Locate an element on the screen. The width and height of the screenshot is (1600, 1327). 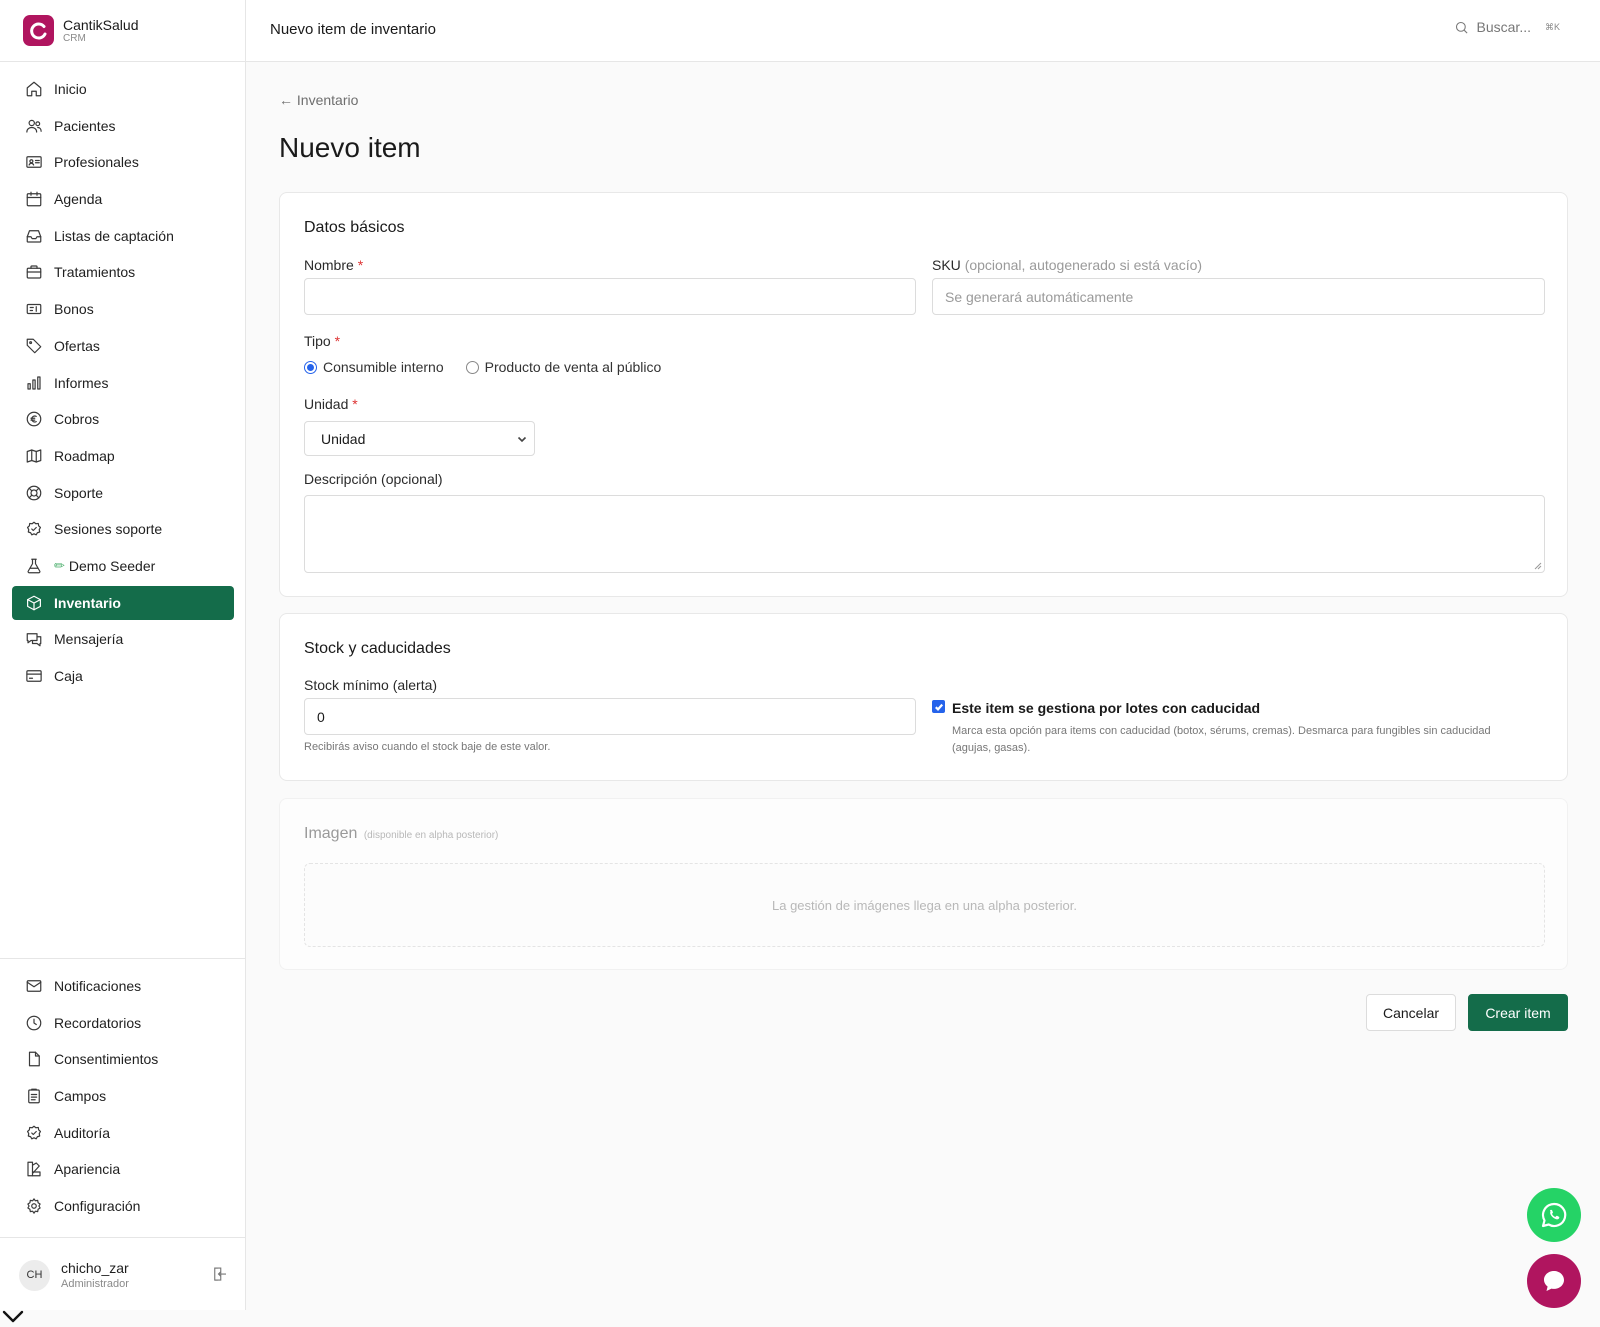
unit-select: Unidad is located at coordinates (419, 438).